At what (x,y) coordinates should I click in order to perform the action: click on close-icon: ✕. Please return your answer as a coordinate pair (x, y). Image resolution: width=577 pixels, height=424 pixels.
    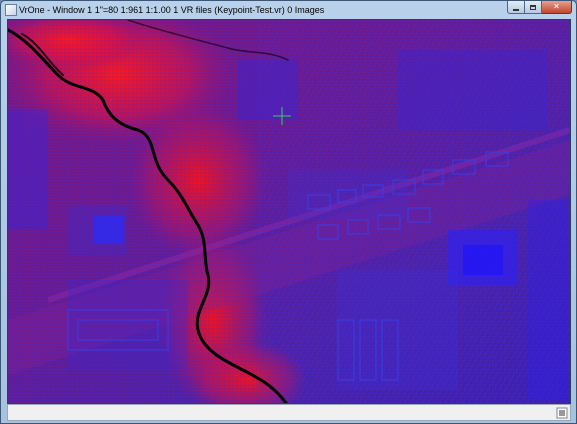
    Looking at the image, I should click on (556, 6).